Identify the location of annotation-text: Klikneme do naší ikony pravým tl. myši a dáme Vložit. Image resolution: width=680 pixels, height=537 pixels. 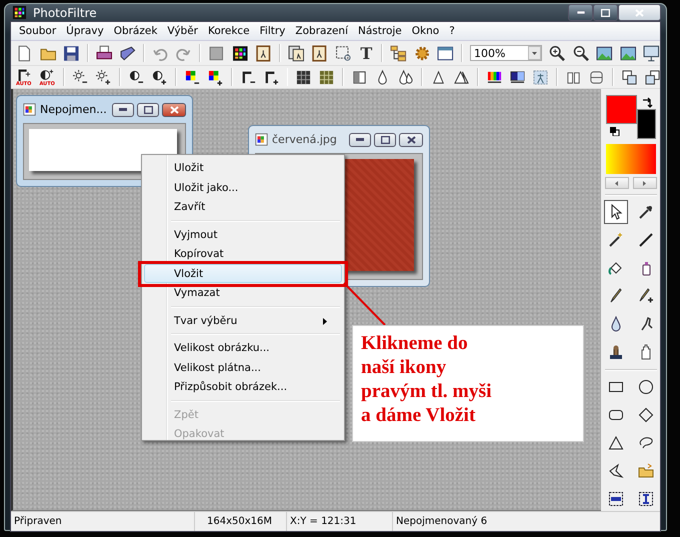
(468, 383).